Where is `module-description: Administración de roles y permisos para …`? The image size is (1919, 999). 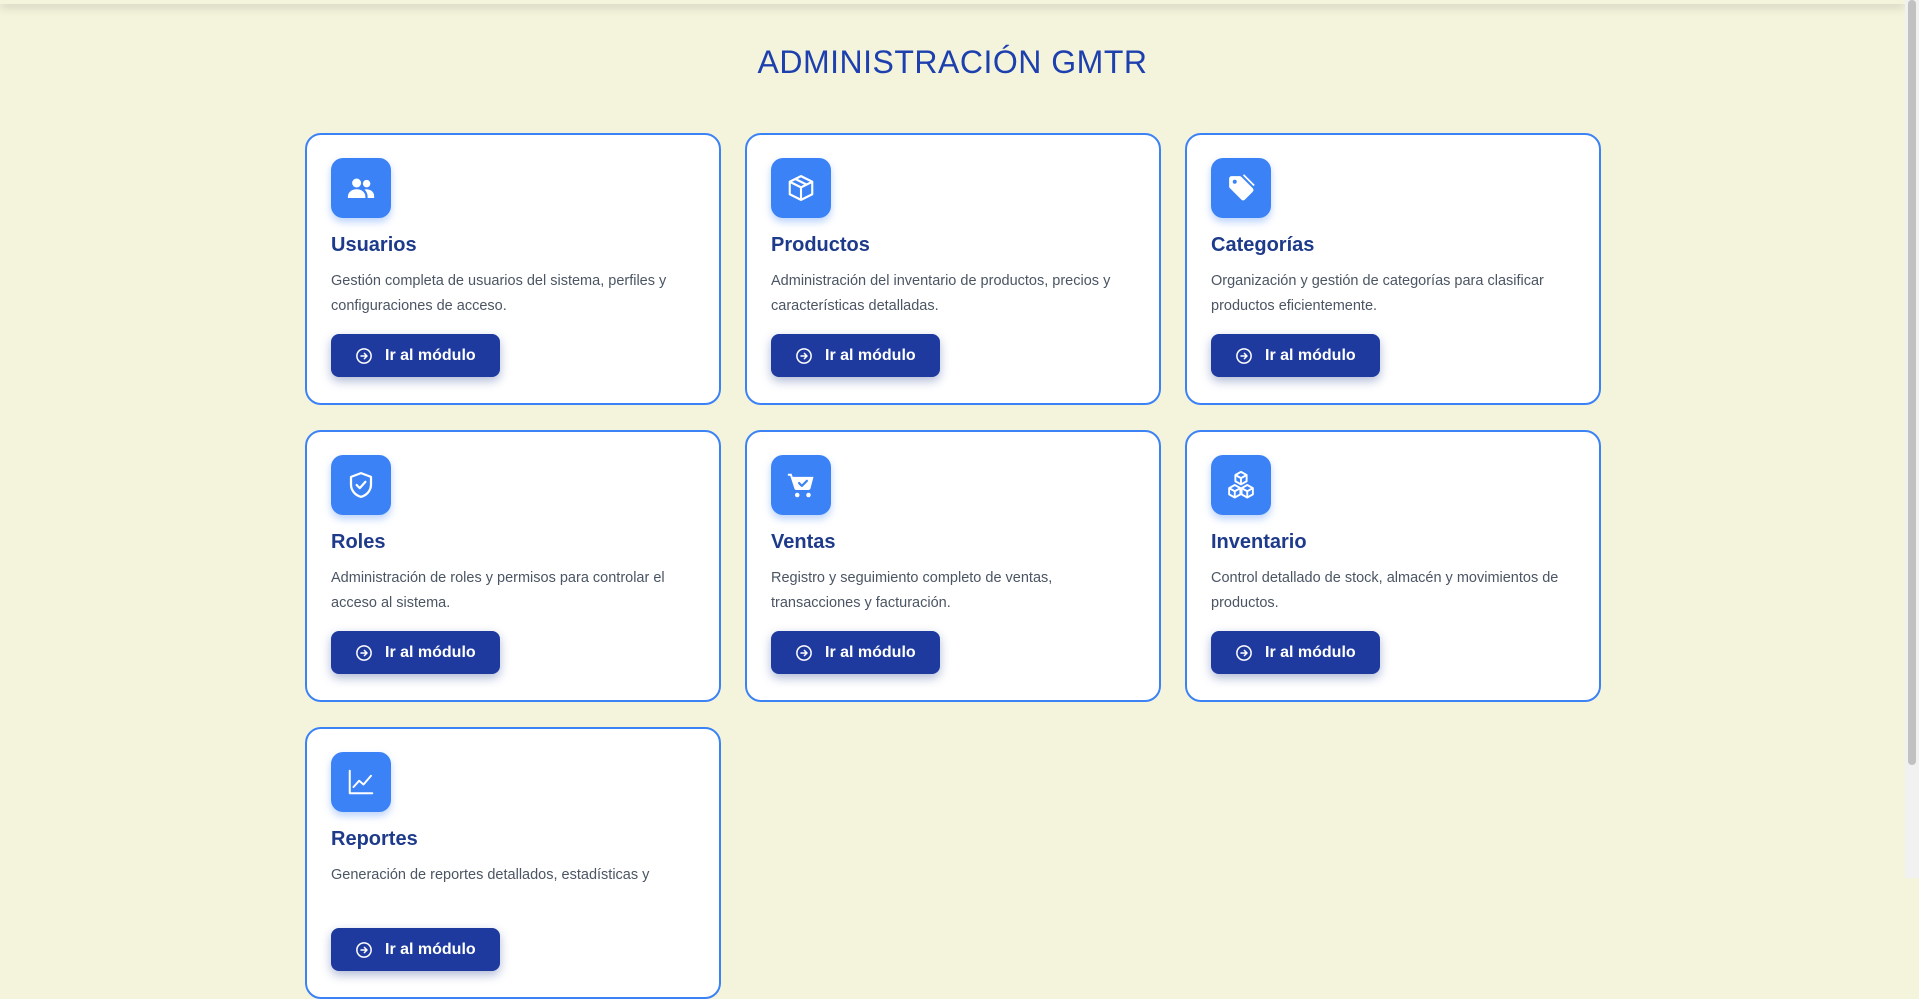 module-description: Administración de roles y permisos para … is located at coordinates (498, 590).